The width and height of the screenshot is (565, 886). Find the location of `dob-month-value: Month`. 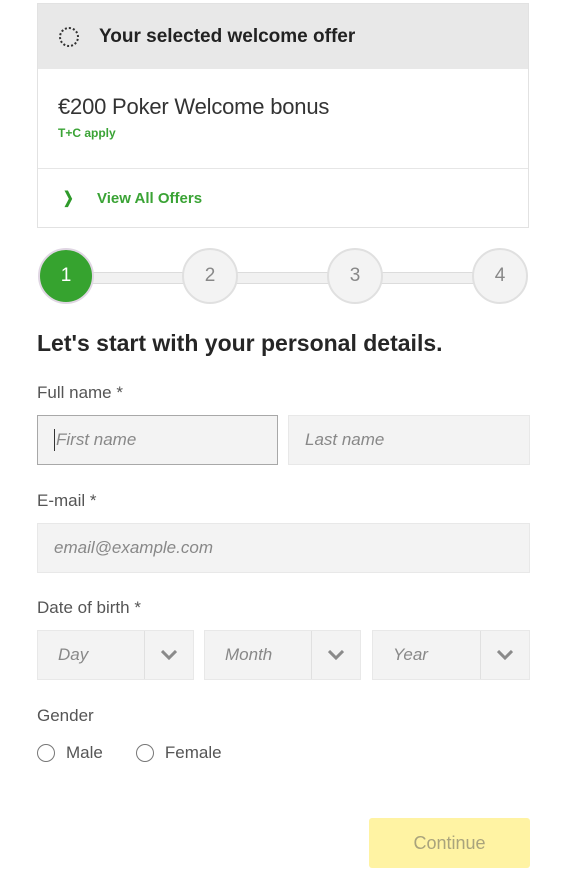

dob-month-value: Month is located at coordinates (258, 655).